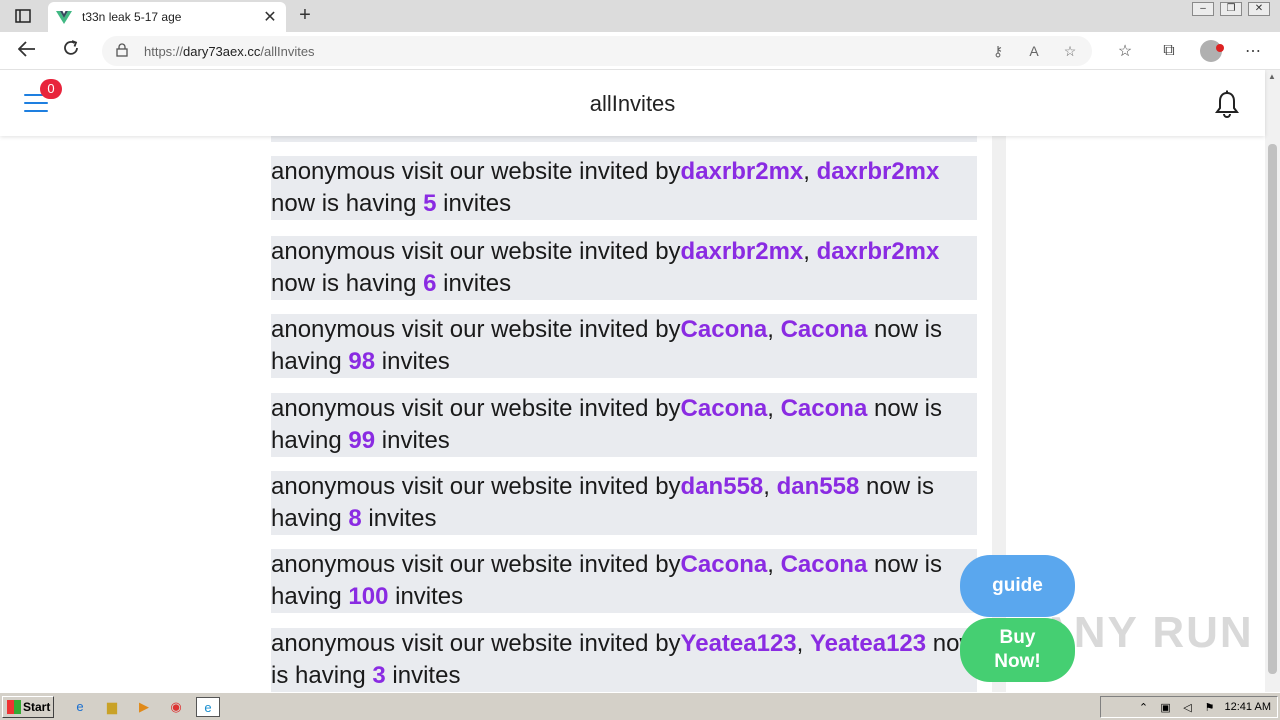  What do you see at coordinates (1017, 661) in the screenshot?
I see `buy-now-label-line2: Now!` at bounding box center [1017, 661].